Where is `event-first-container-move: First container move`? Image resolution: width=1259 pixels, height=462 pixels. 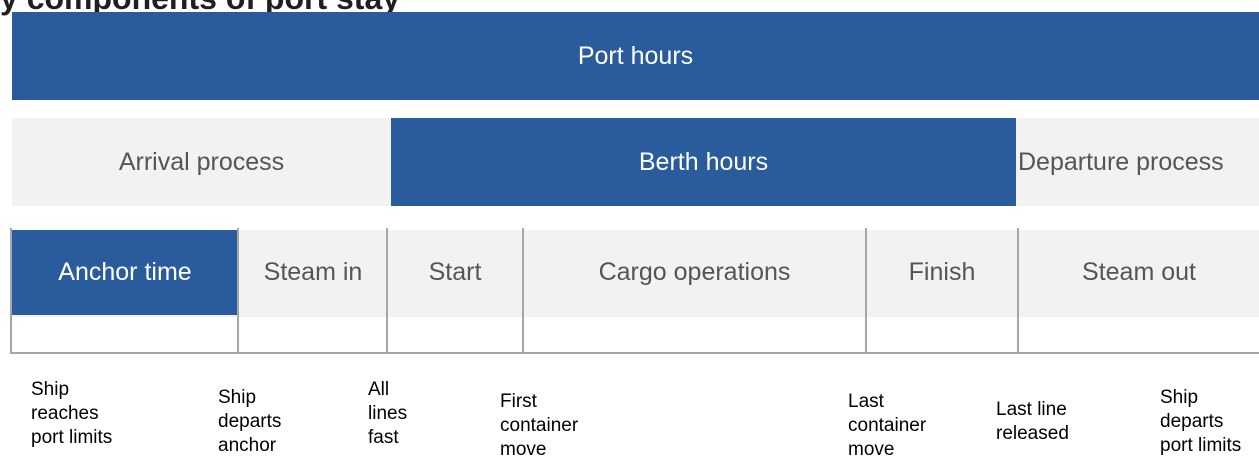 event-first-container-move: First container move is located at coordinates (539, 426).